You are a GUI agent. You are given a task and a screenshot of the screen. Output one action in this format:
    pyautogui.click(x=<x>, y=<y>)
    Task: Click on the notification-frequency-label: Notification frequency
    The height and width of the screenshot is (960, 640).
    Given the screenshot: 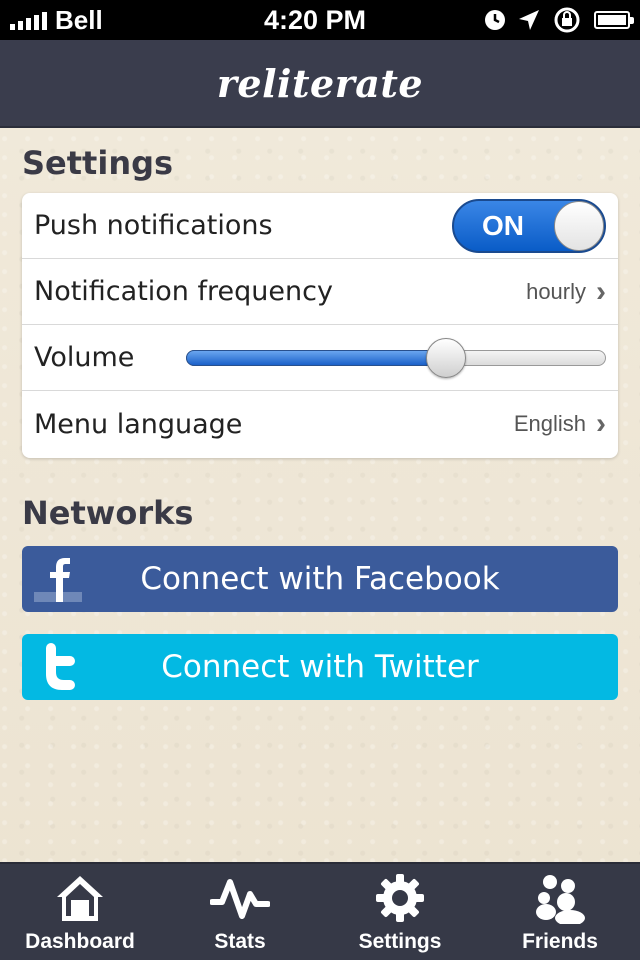 What is the action you would take?
    pyautogui.click(x=183, y=291)
    